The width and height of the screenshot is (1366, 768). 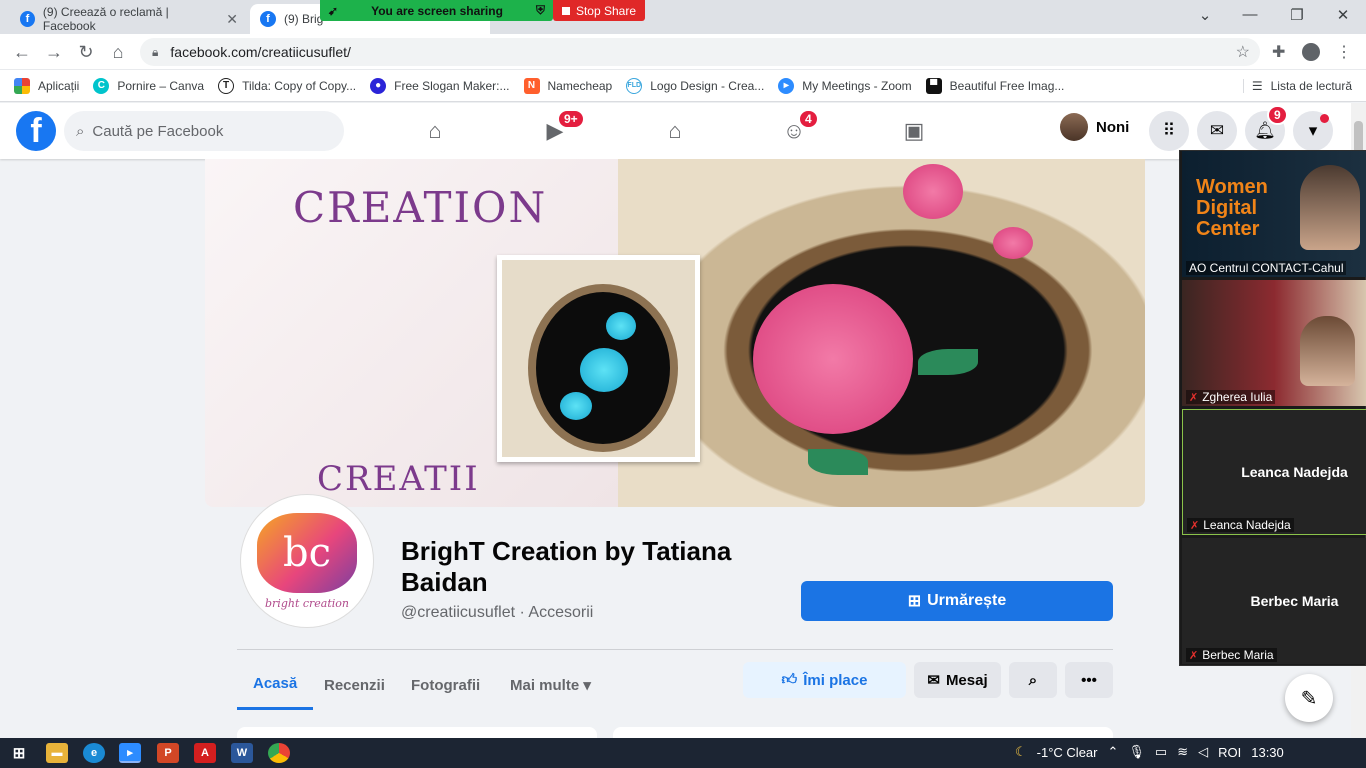 What do you see at coordinates (94, 753) in the screenshot?
I see `edge-icon: e` at bounding box center [94, 753].